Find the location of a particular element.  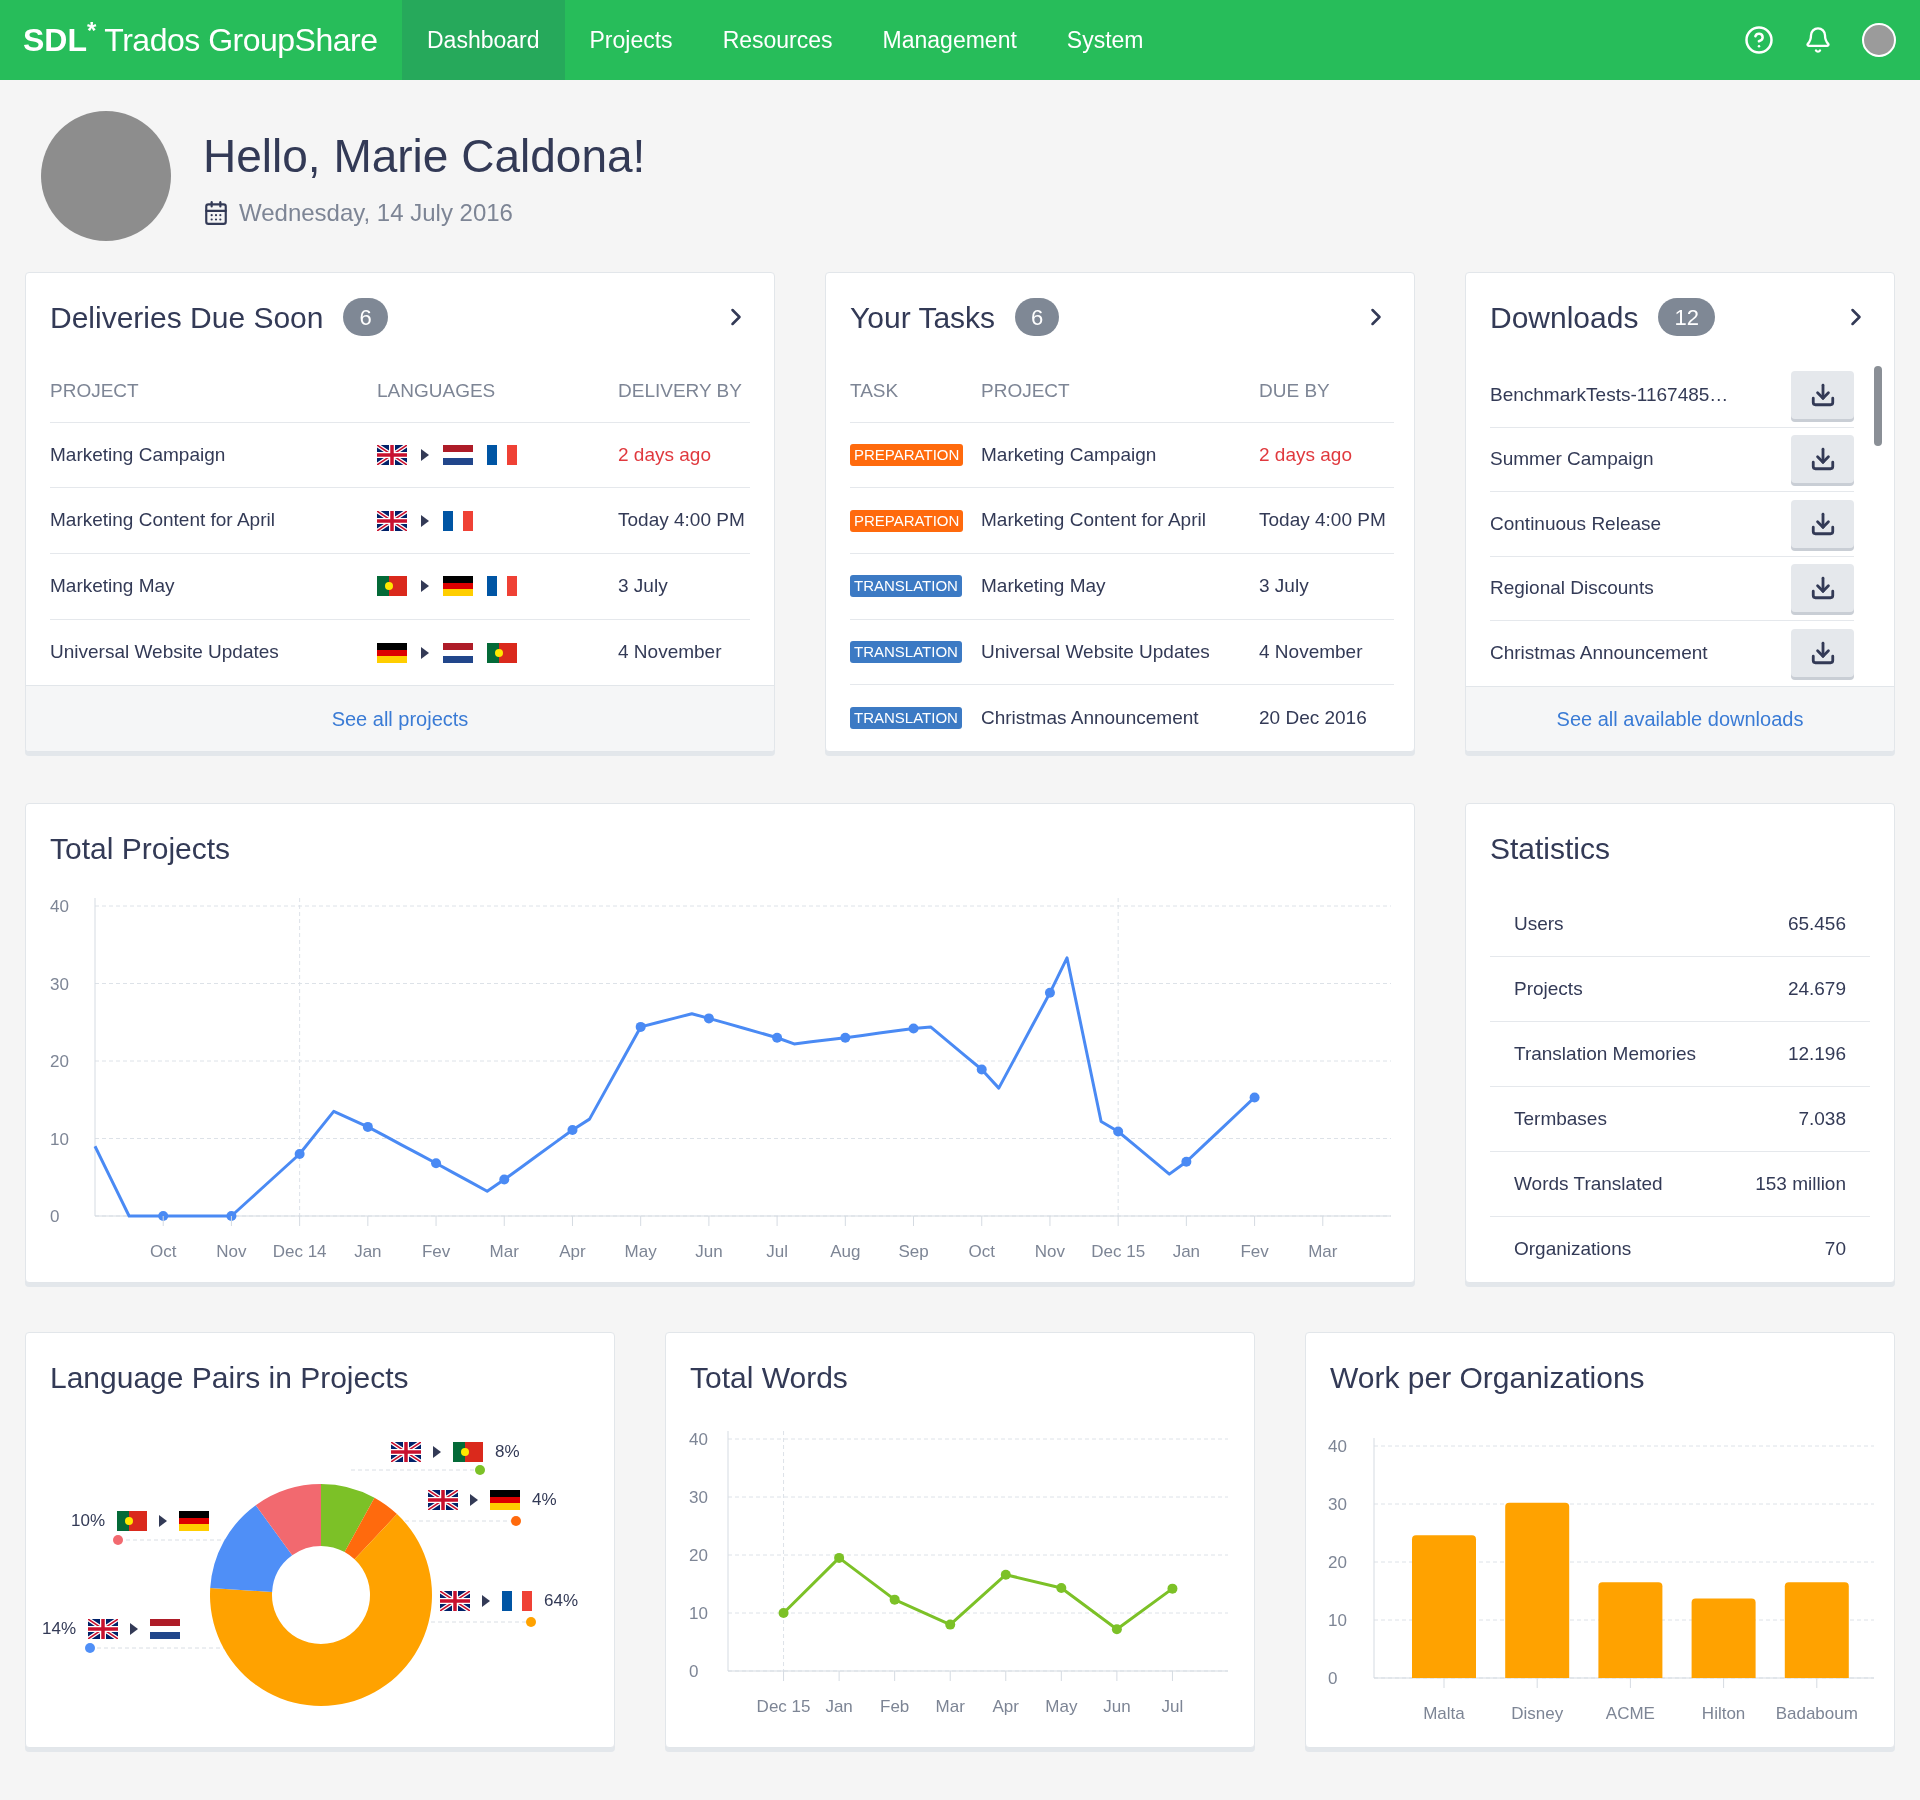

statistic-value: 153 million is located at coordinates (1800, 1183).